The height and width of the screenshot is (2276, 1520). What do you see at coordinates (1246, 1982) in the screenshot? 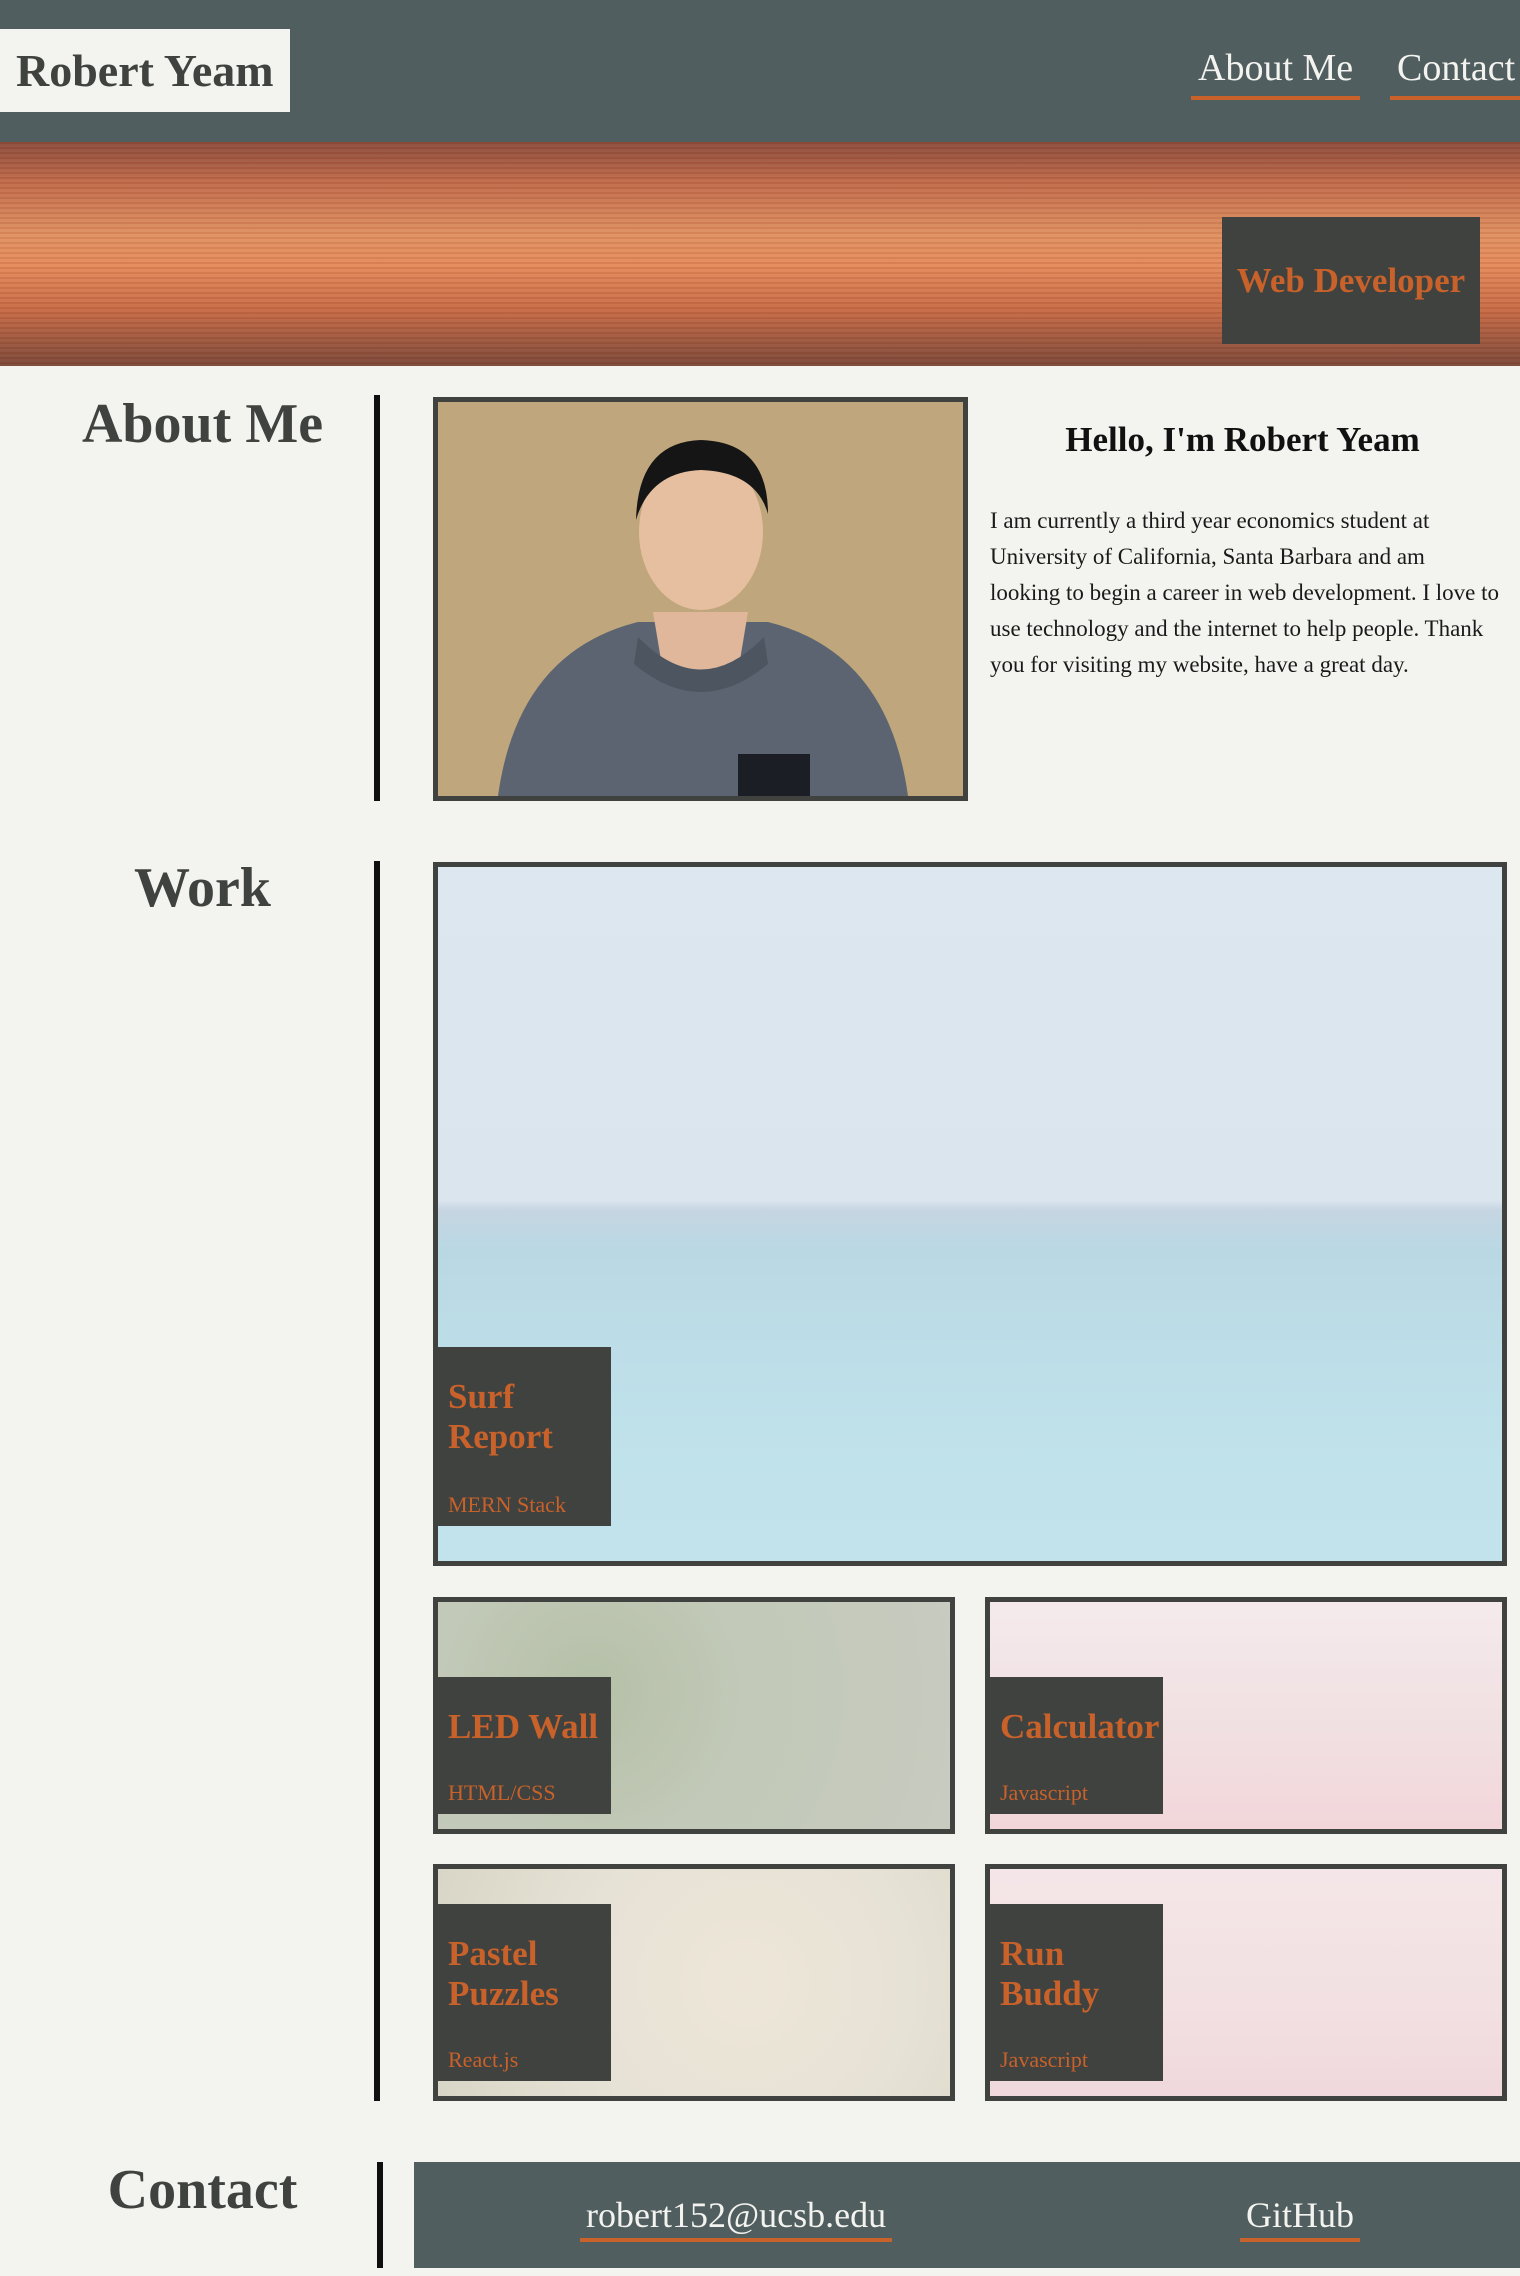
I see `project-card-run-buddy: Run Buddy Javascript` at bounding box center [1246, 1982].